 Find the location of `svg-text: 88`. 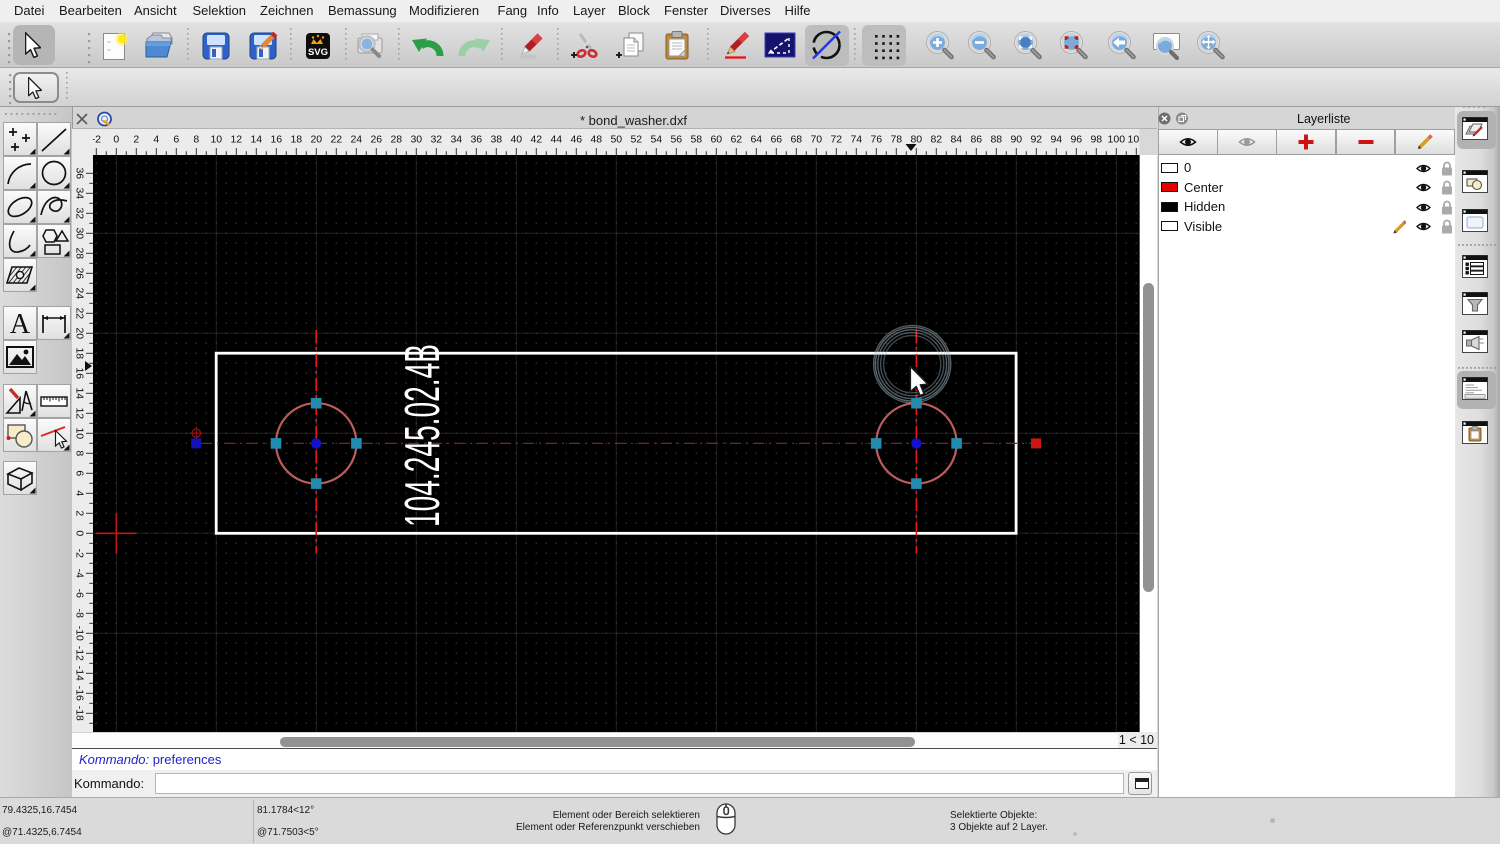

svg-text: 88 is located at coordinates (996, 139).